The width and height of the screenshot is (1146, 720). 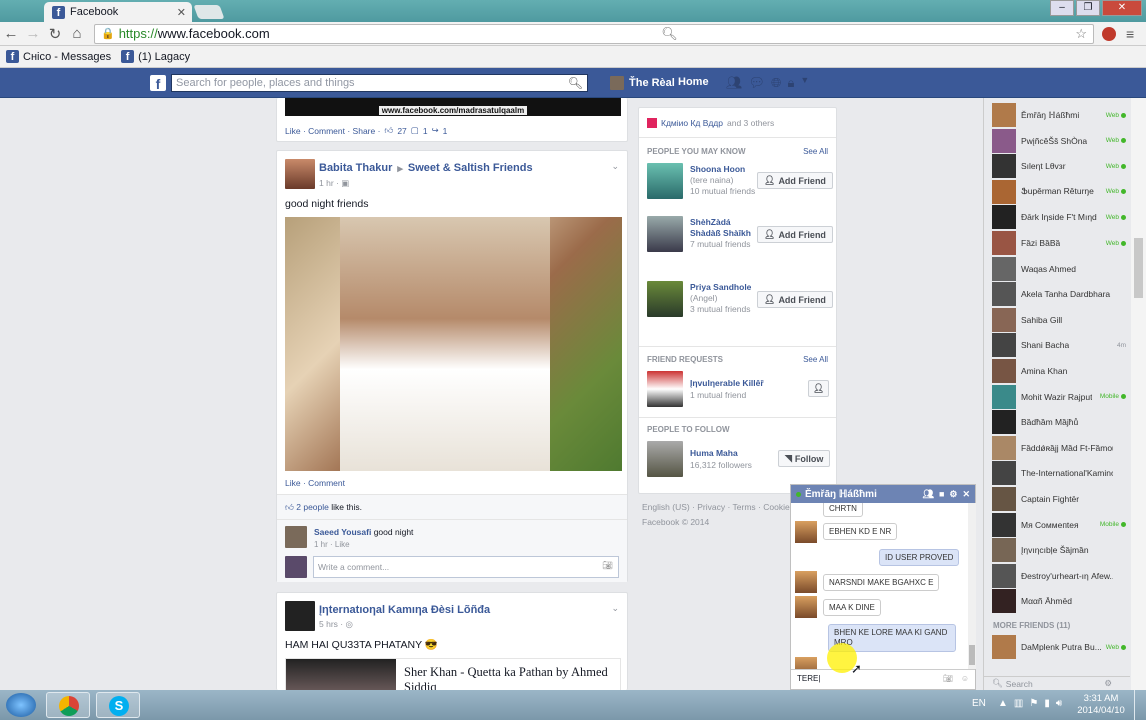 What do you see at coordinates (312, 507) in the screenshot?
I see `likes-count: 2 people` at bounding box center [312, 507].